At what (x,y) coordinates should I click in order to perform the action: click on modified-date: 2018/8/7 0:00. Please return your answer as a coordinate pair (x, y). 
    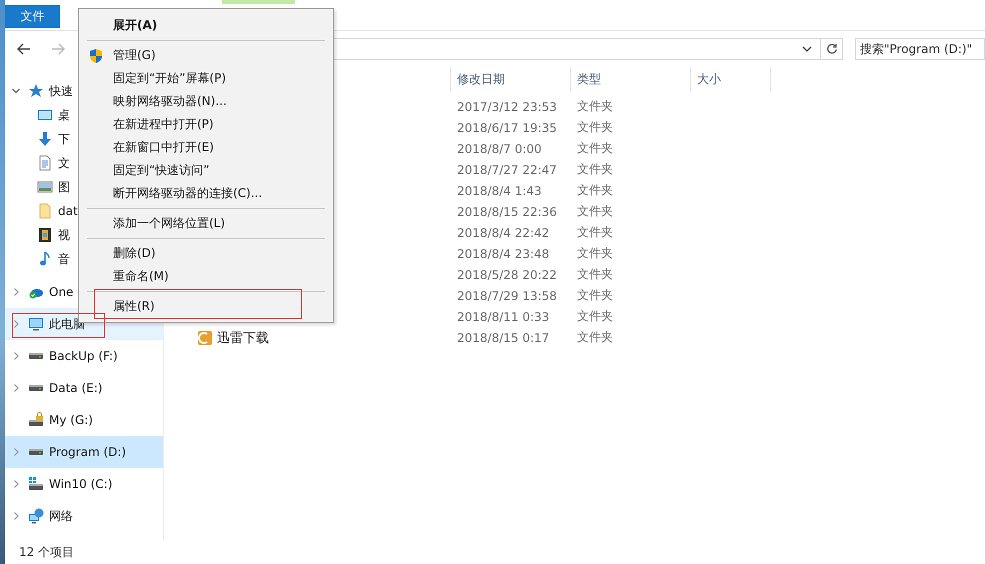
    Looking at the image, I should click on (499, 149).